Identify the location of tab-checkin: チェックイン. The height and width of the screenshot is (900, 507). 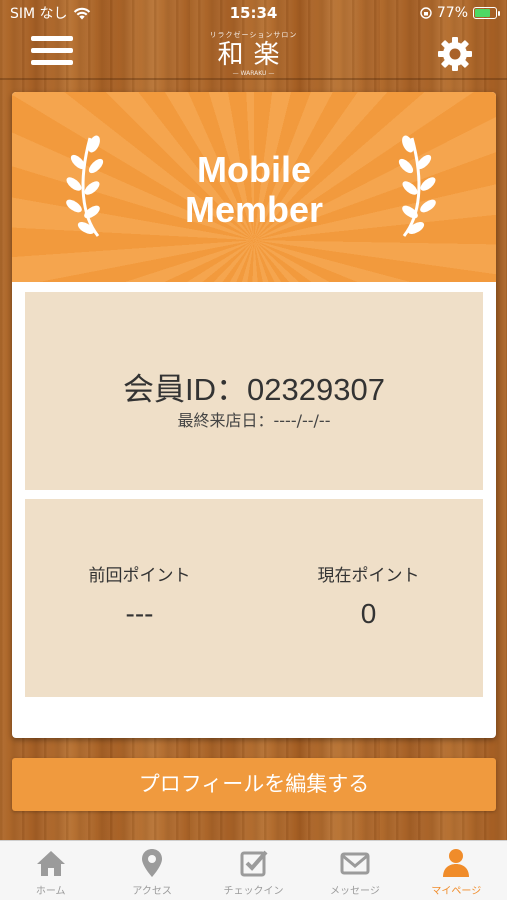
(253, 870).